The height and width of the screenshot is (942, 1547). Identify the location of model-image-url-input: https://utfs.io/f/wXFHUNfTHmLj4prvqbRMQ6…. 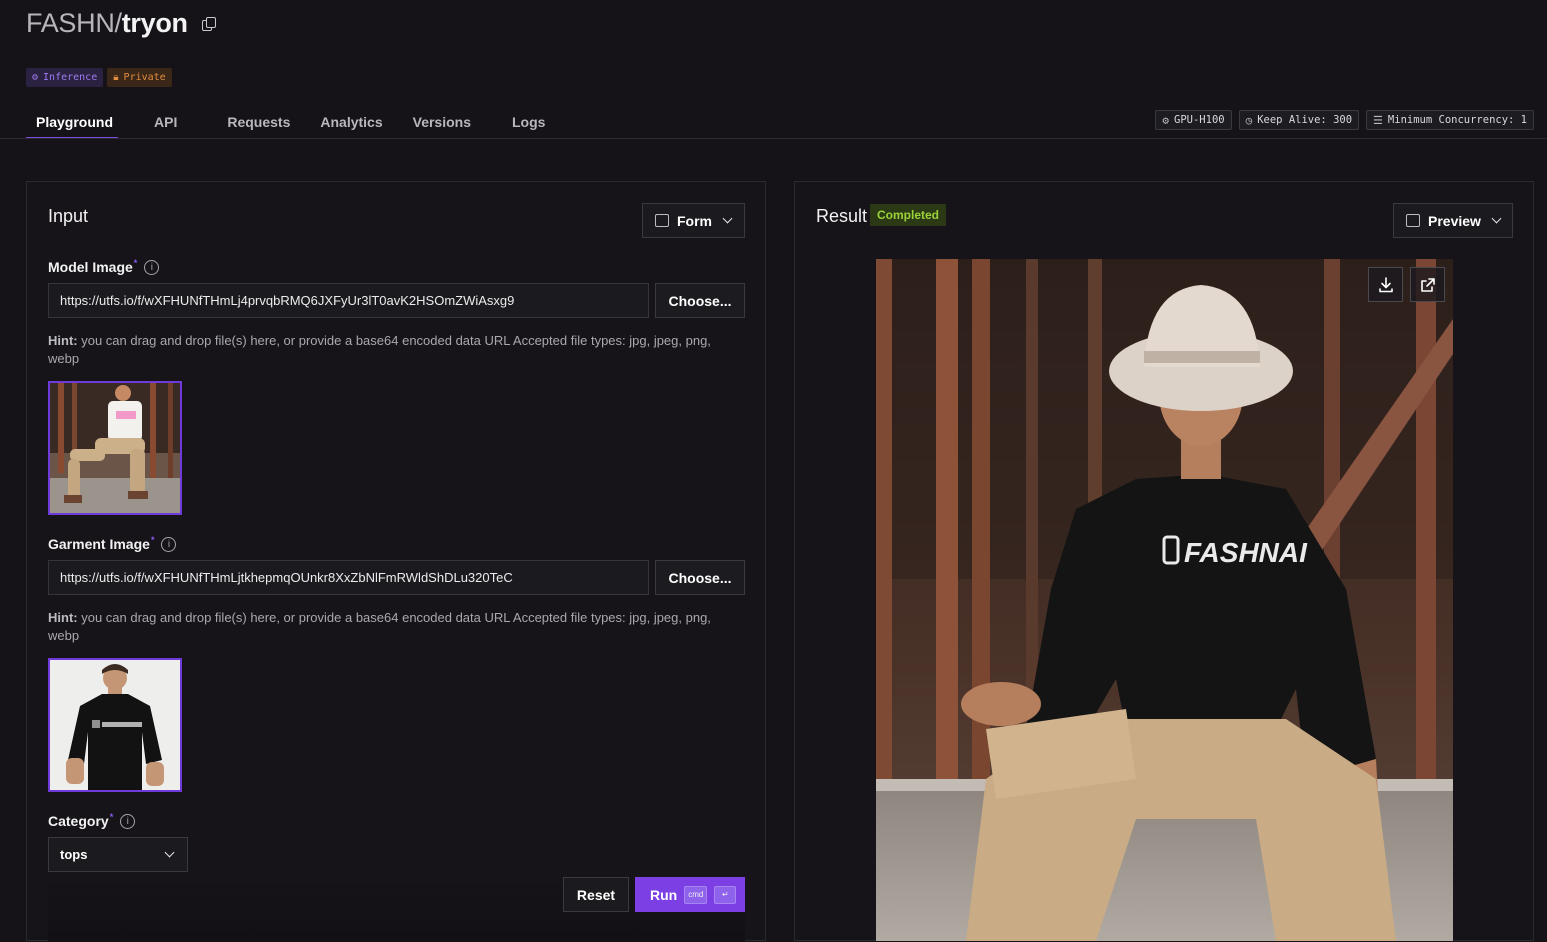
(348, 300).